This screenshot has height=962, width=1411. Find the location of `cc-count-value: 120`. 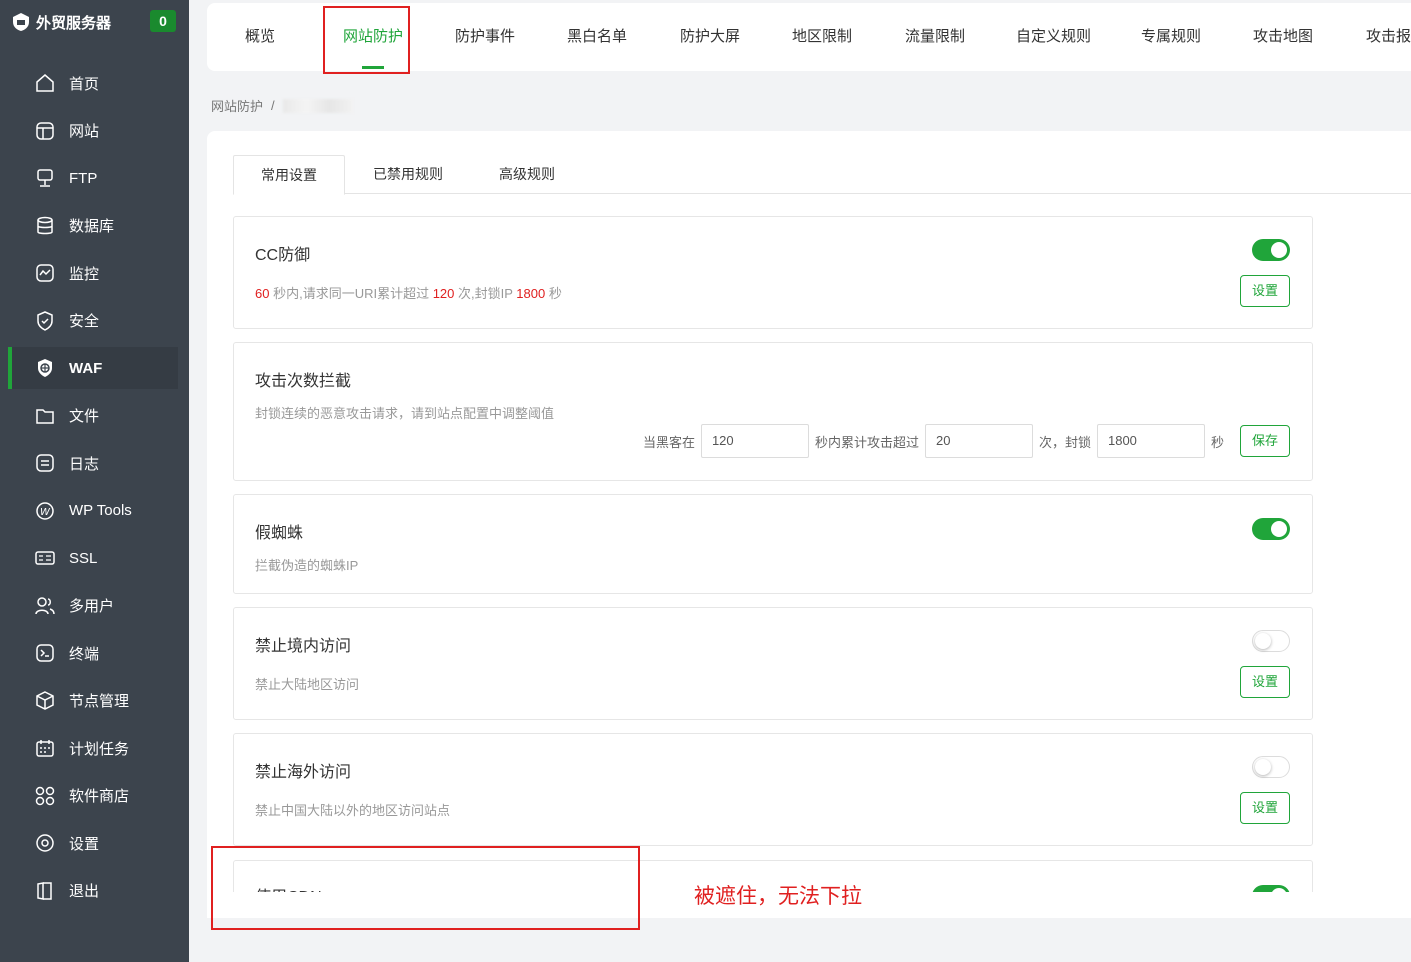

cc-count-value: 120 is located at coordinates (443, 293).